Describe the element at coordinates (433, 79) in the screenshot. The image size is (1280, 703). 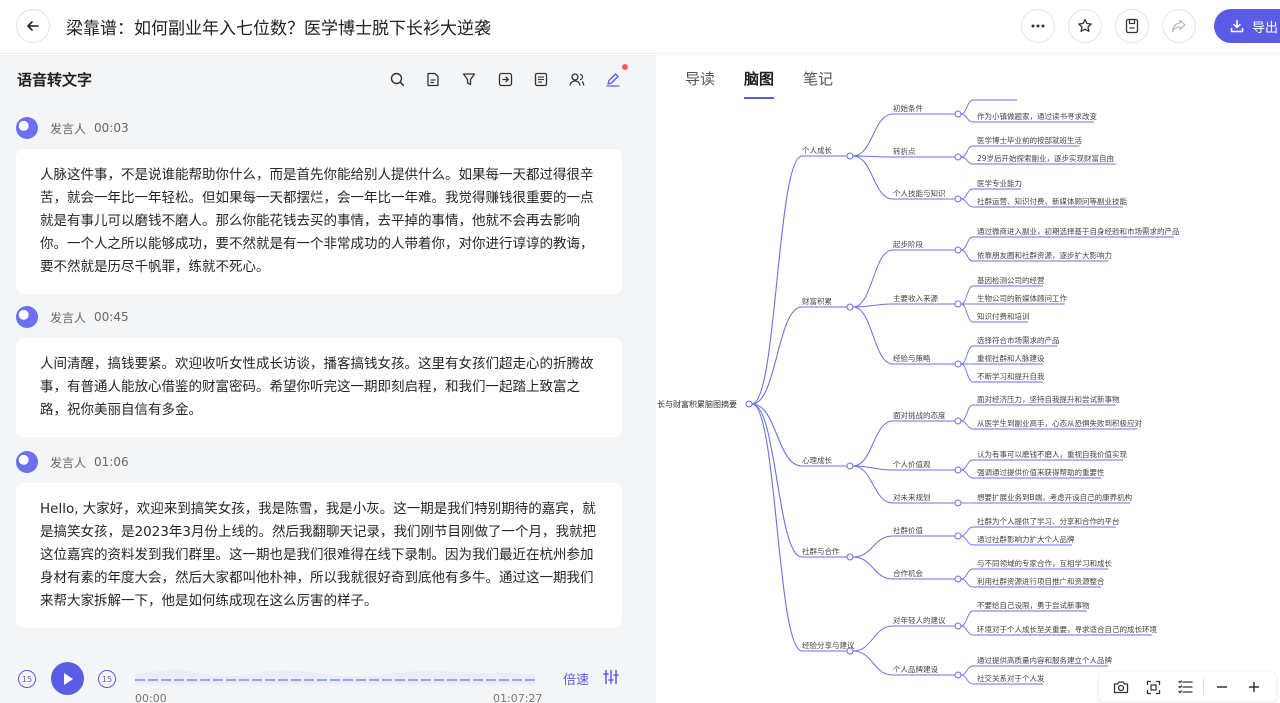
I see `summary-button` at that location.